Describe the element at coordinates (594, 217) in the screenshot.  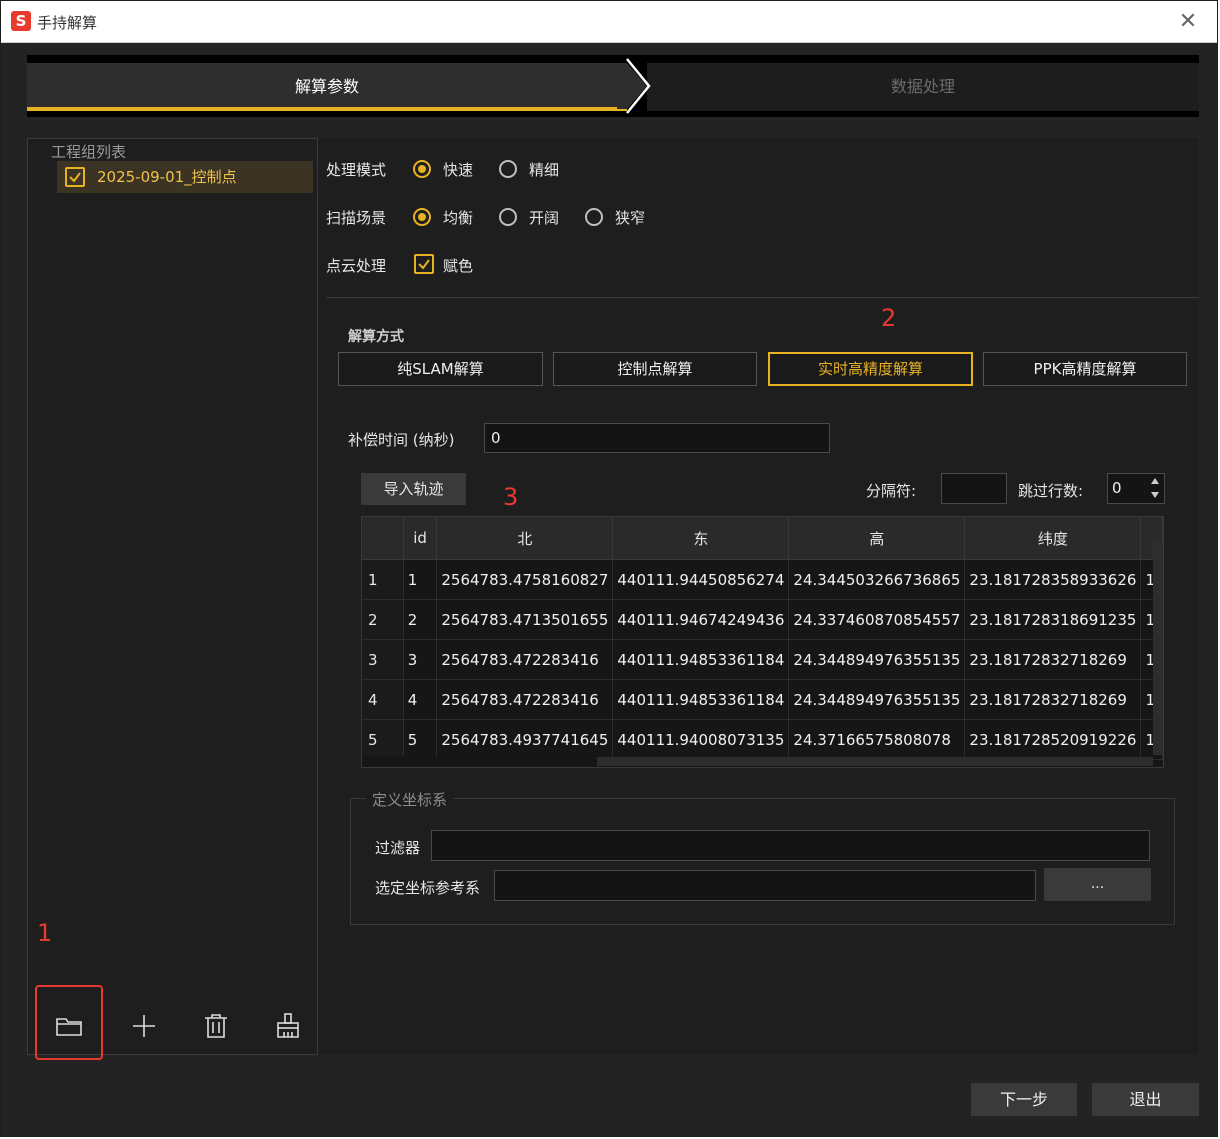
I see `scene-narrow-radio` at that location.